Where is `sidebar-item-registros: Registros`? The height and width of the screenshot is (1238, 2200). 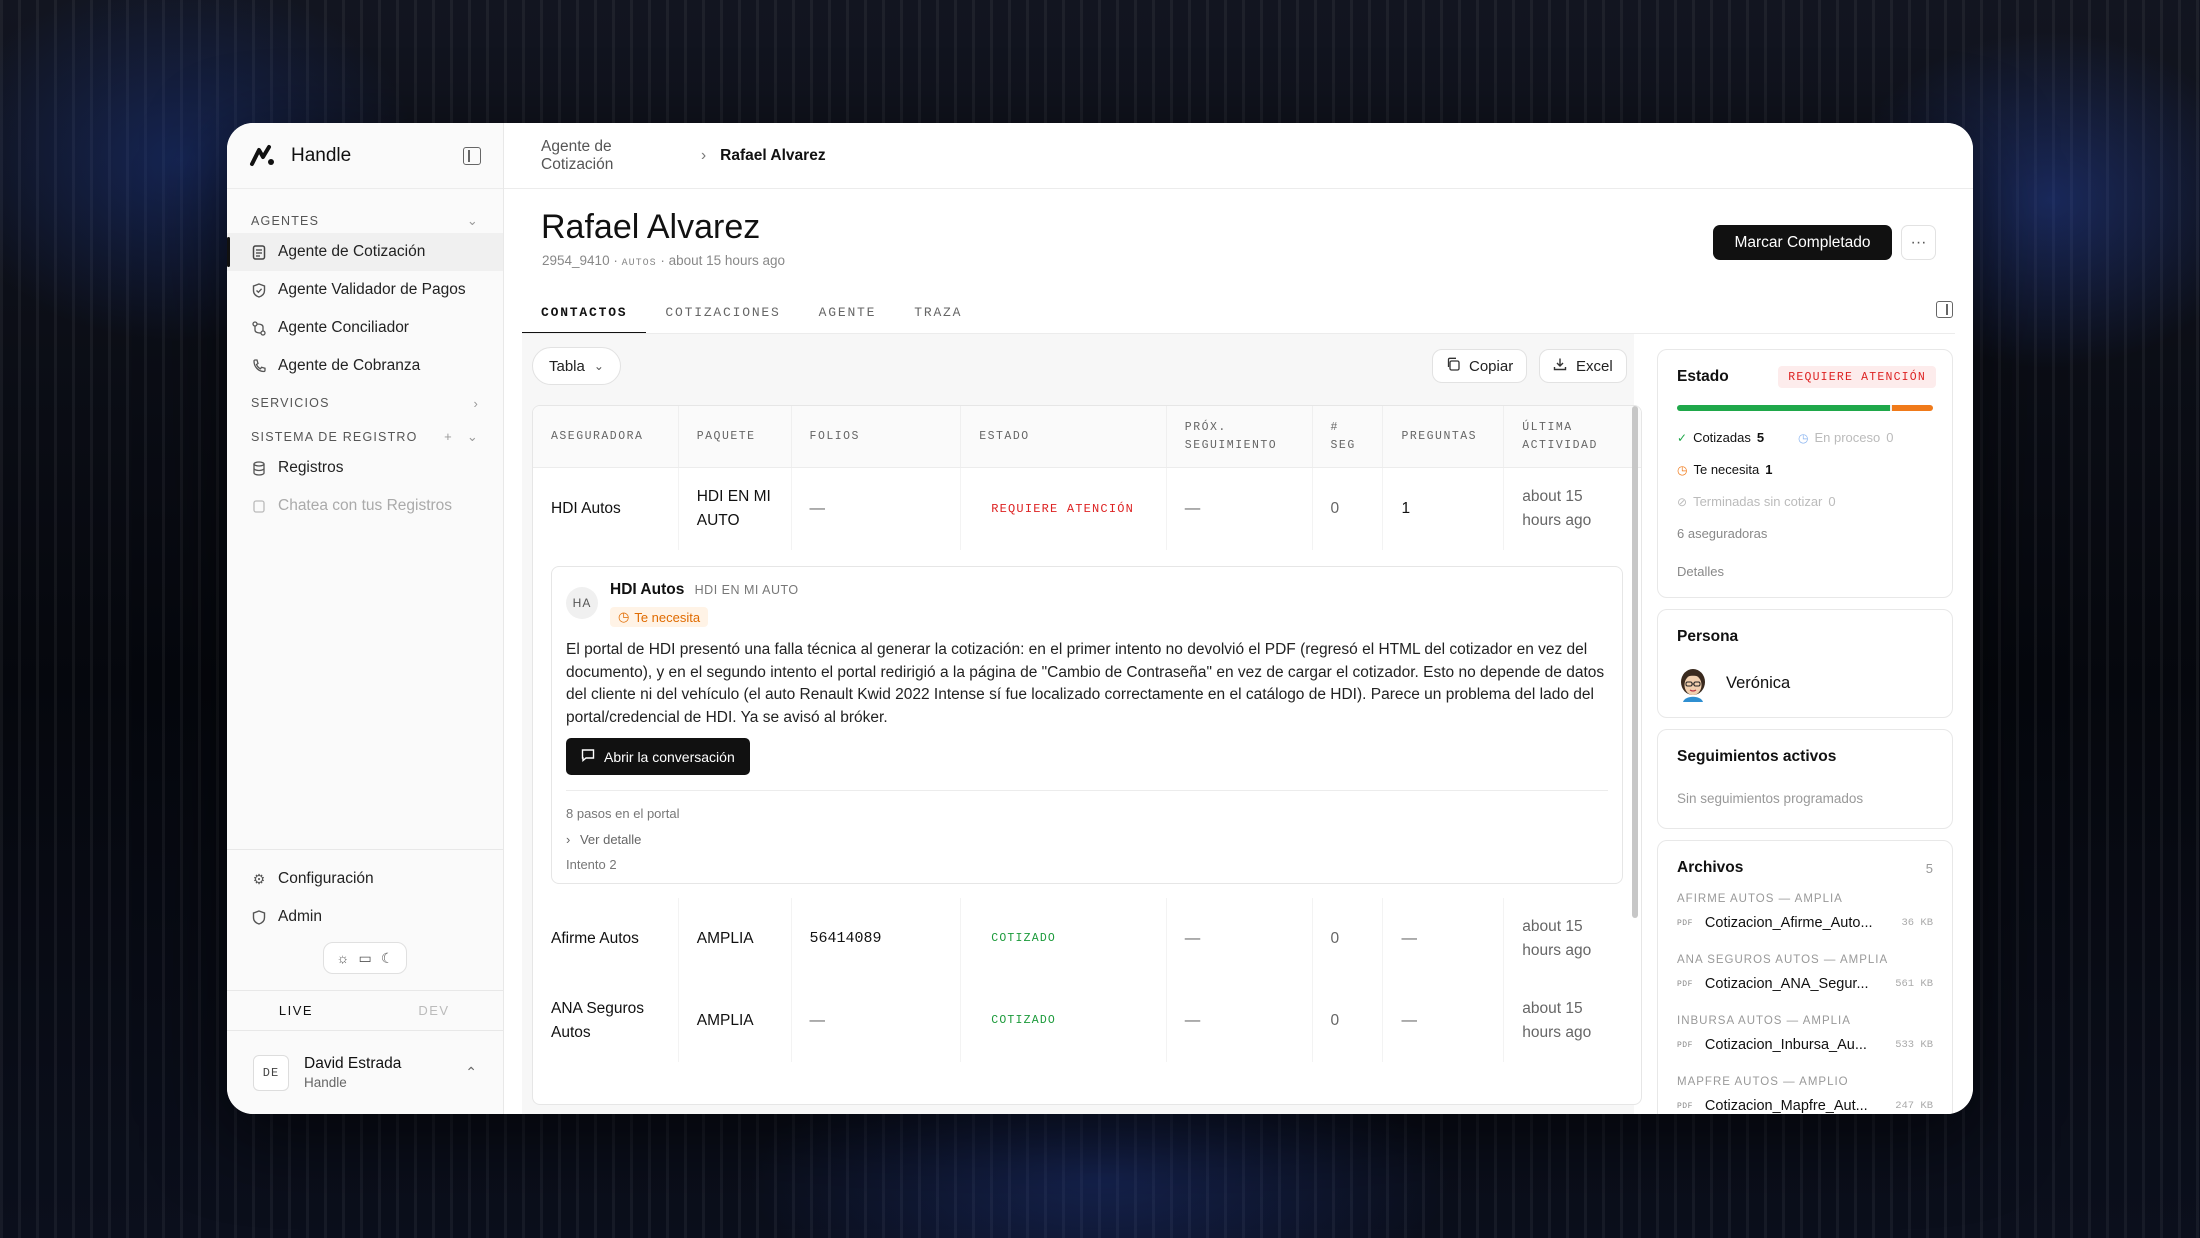
sidebar-item-registros: Registros is located at coordinates (365, 468).